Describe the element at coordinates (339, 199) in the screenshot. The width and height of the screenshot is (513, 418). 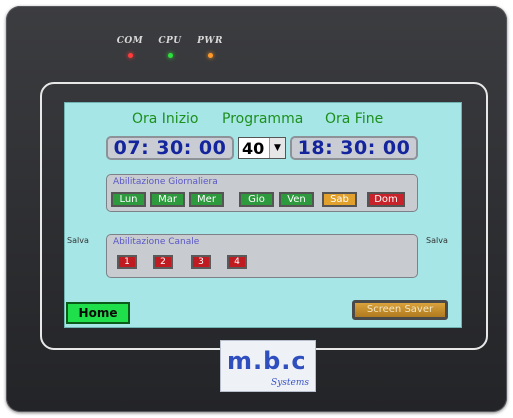
I see `day-button-sab: Sab` at that location.